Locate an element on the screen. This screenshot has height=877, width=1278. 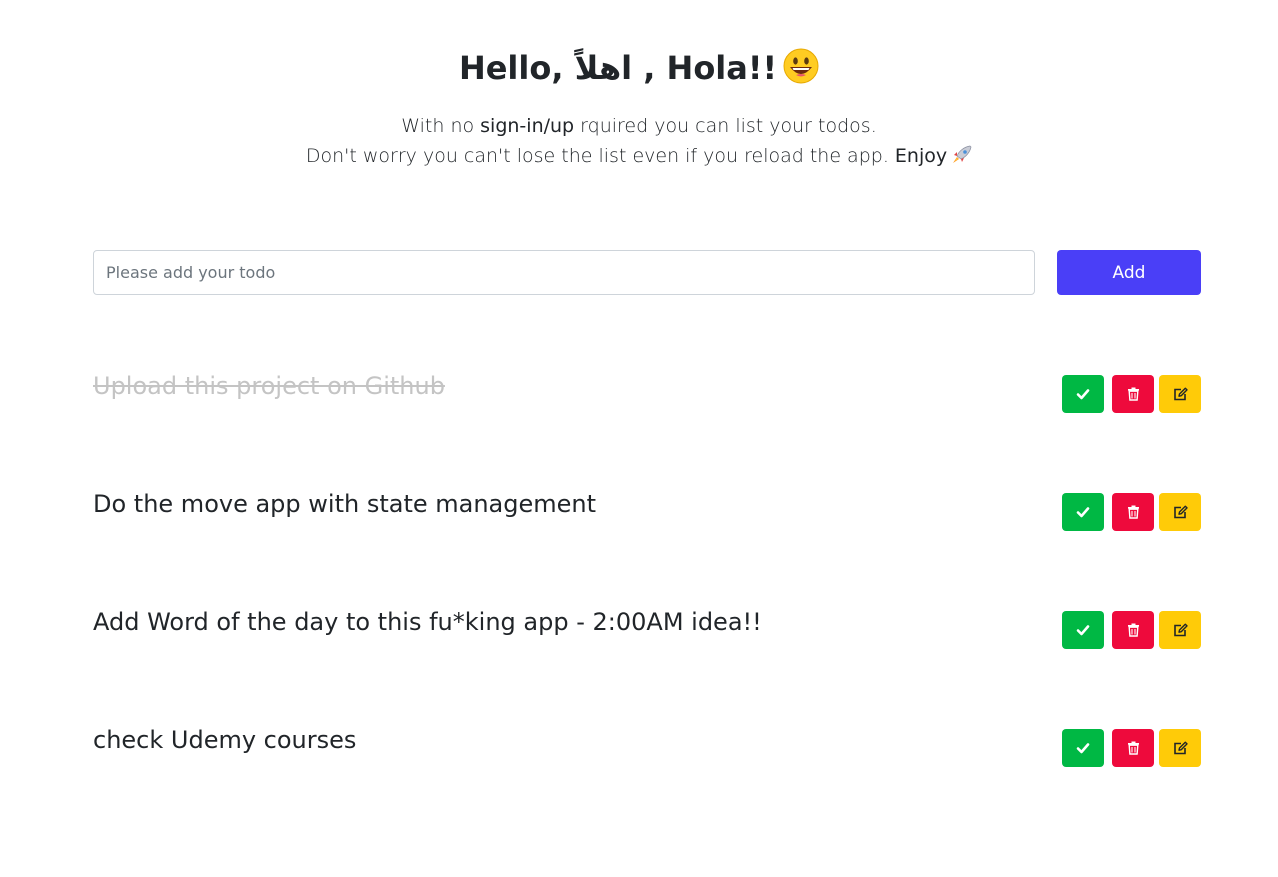
page-title-text: Hello, اهلاً , Hola!! is located at coordinates (618, 68).